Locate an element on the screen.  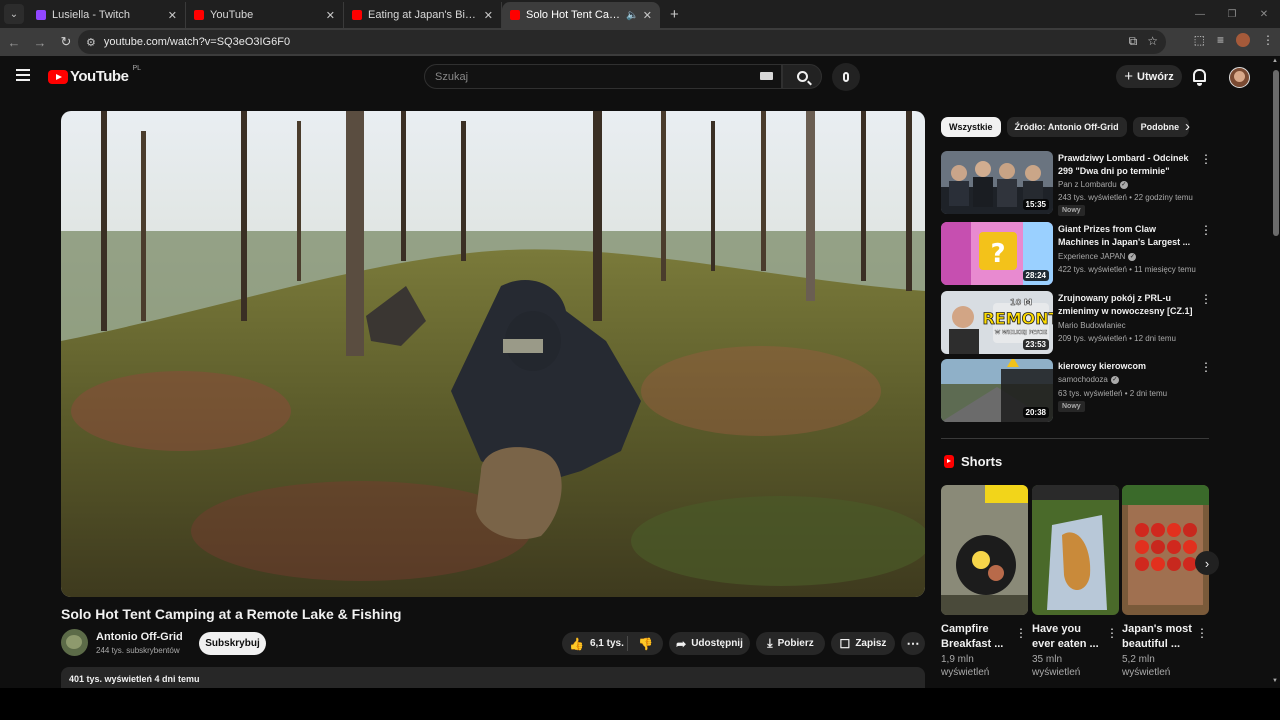
keyboard-icon is located at coordinates (766, 76).